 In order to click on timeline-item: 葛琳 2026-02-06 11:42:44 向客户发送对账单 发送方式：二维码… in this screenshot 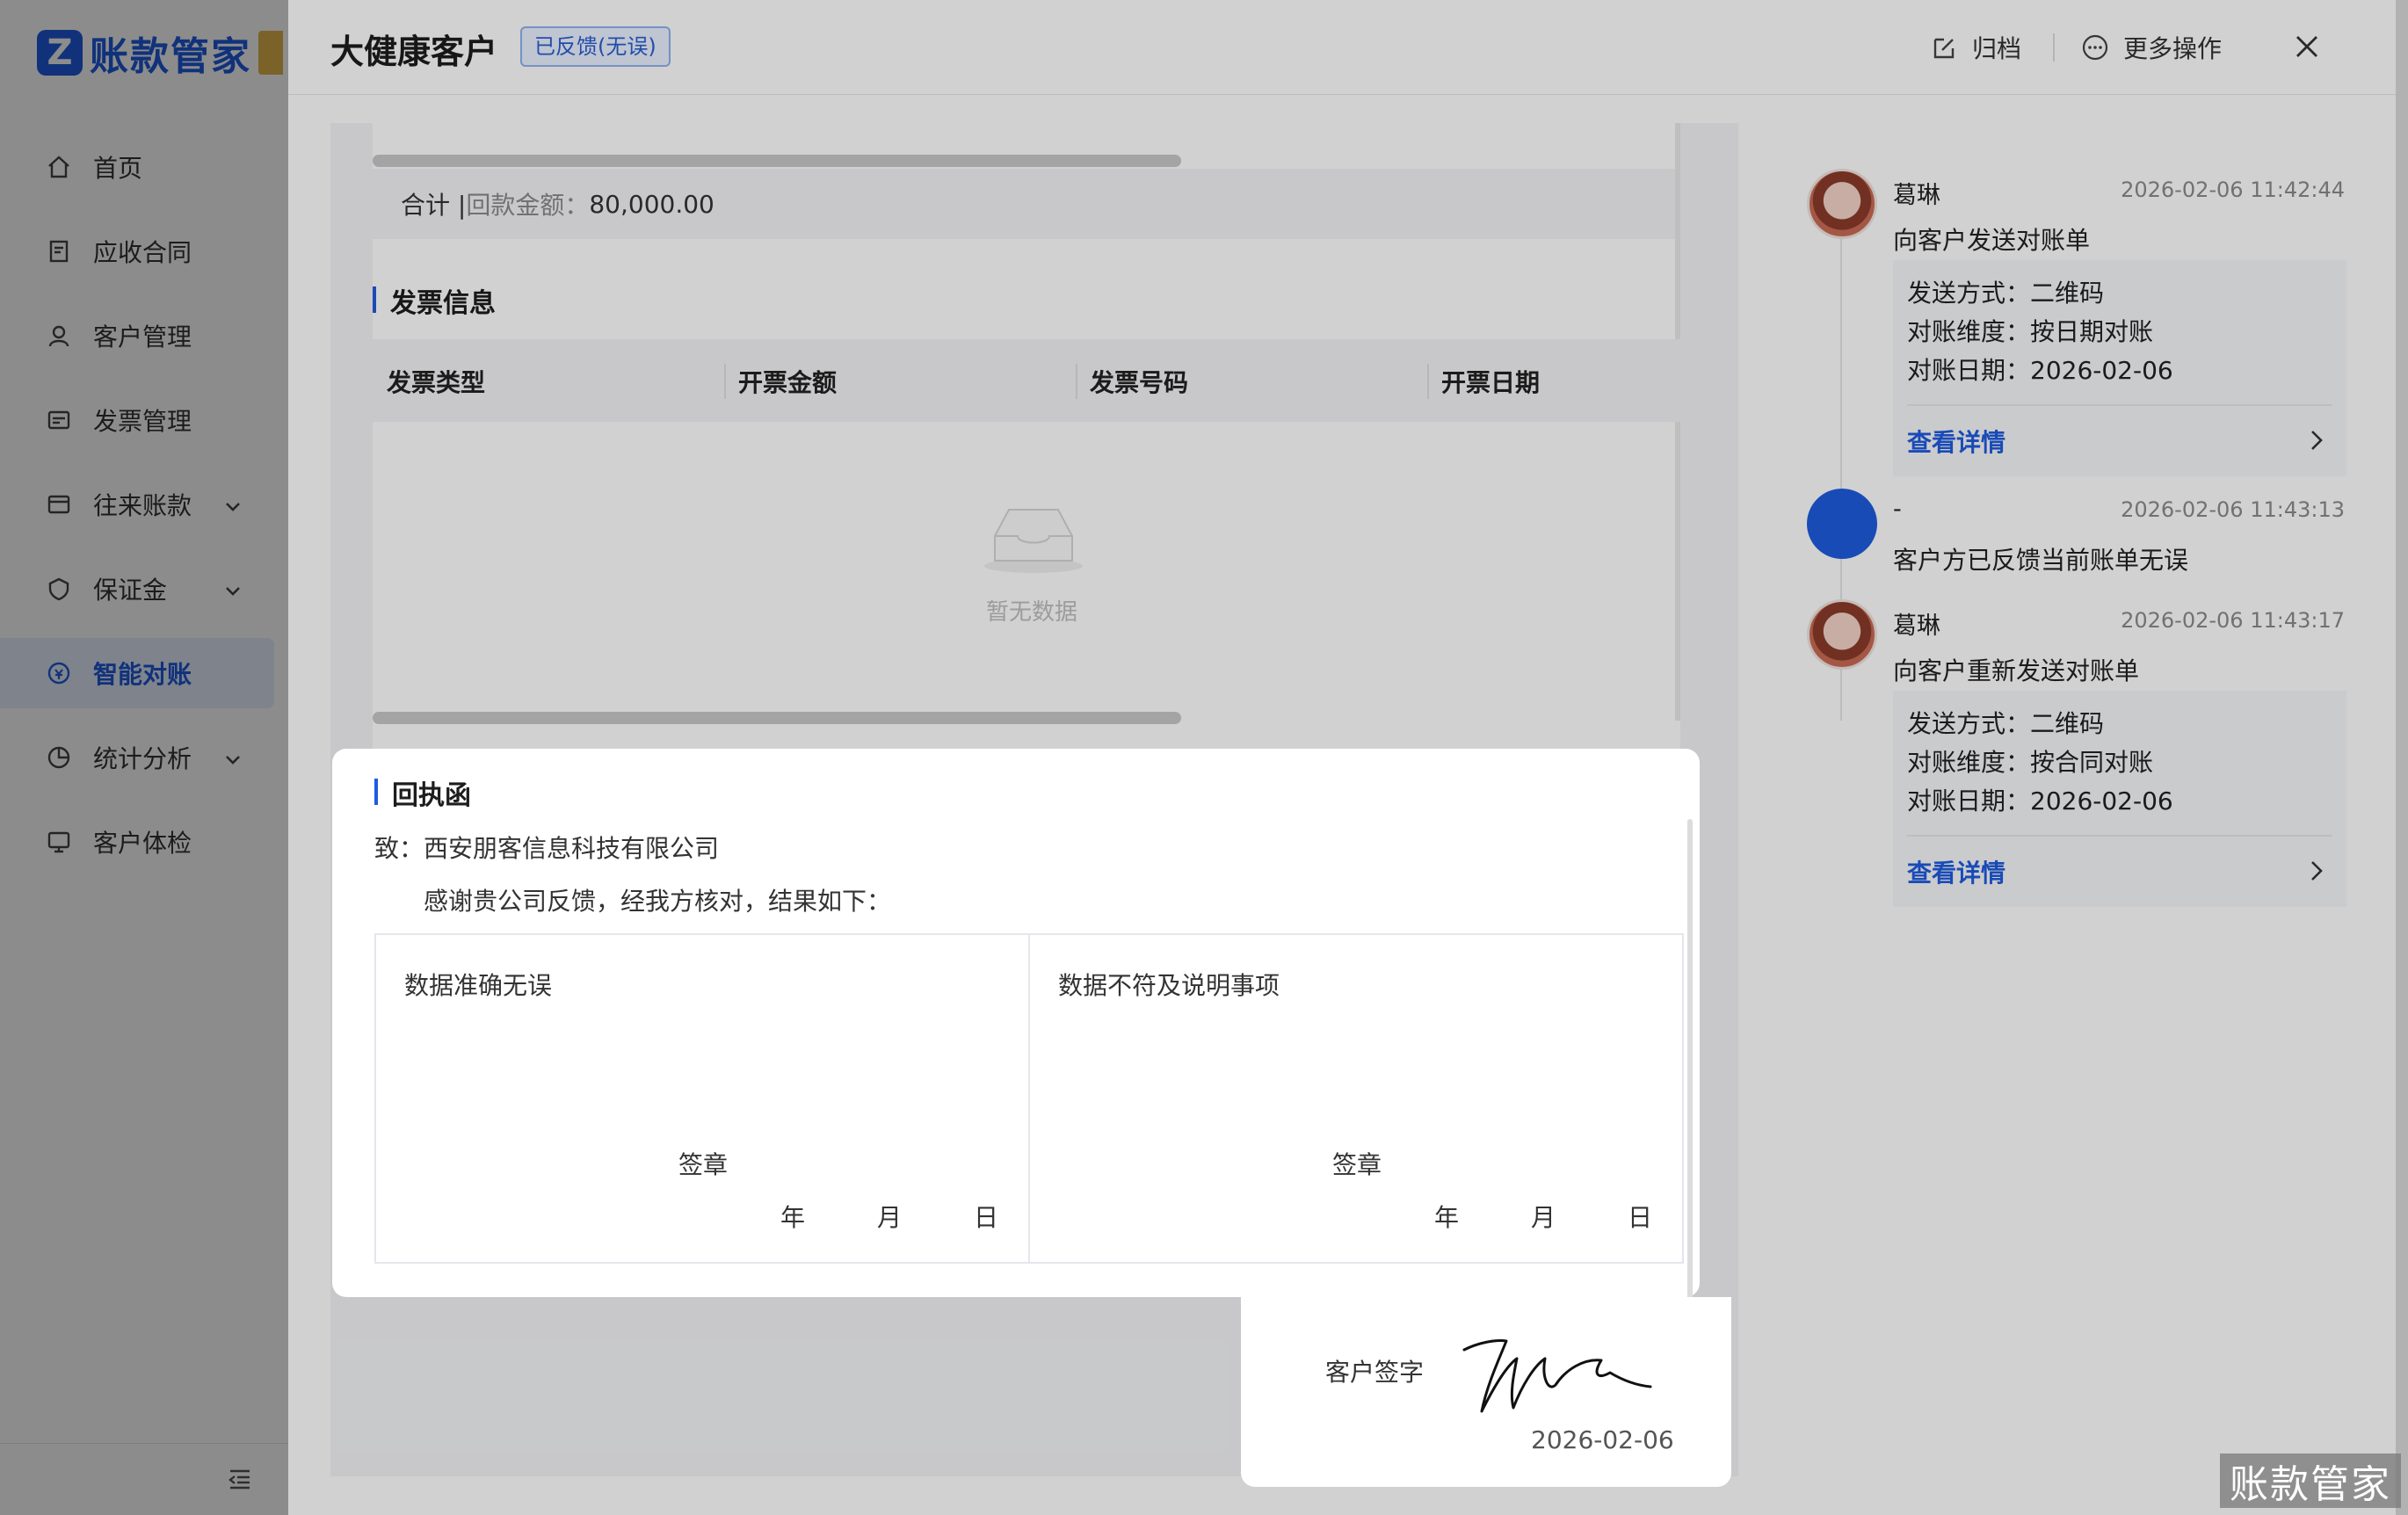, I will do `click(2079, 327)`.